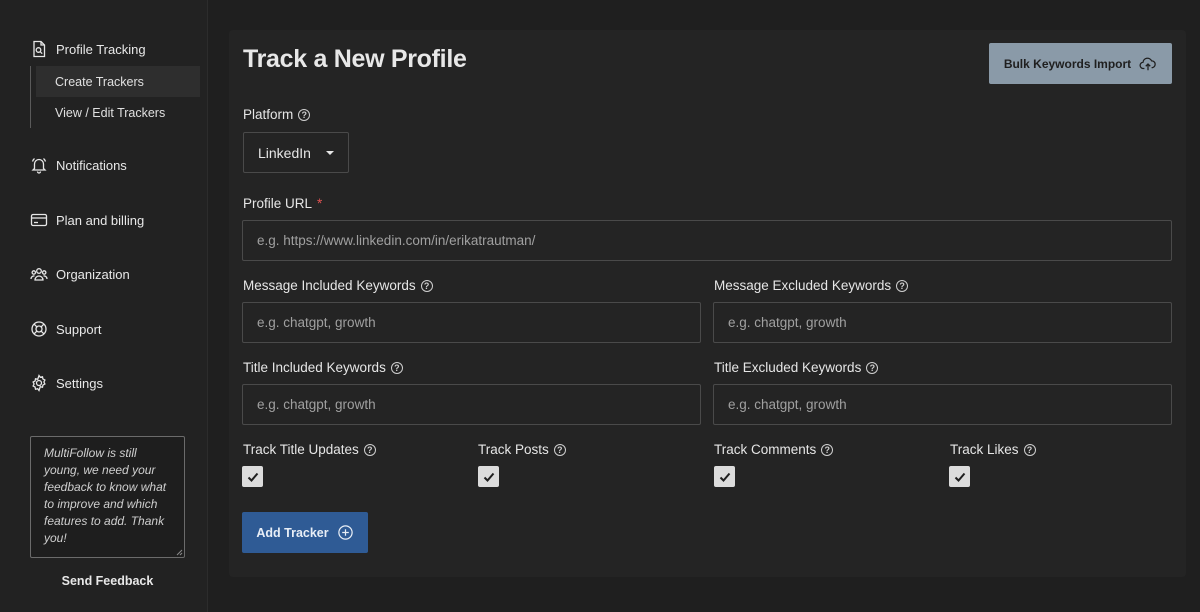 This screenshot has height=612, width=1200. I want to click on nav-notifications-label: Notifications, so click(91, 165).